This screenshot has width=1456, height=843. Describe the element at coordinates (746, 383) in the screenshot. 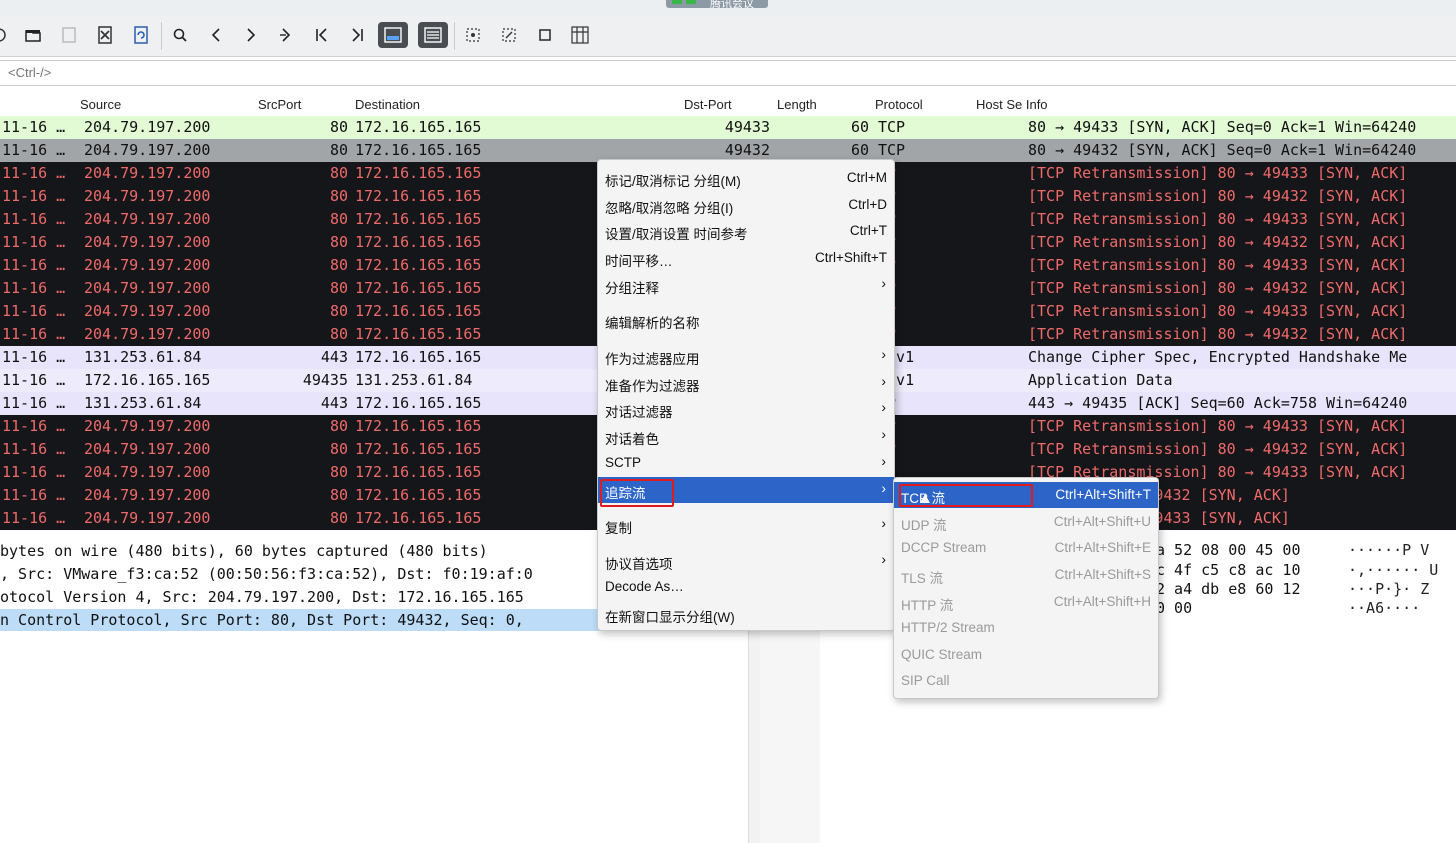

I see `menu-item-prepare-as-filter: 准备作为过滤器 ›` at that location.